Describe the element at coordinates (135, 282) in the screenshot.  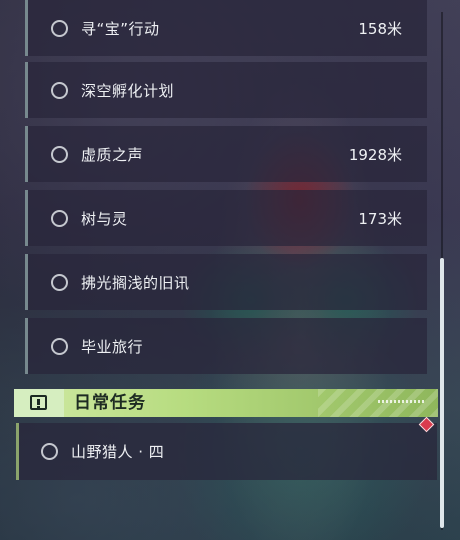
I see `quest-name: 拂光搁浅的旧讯` at that location.